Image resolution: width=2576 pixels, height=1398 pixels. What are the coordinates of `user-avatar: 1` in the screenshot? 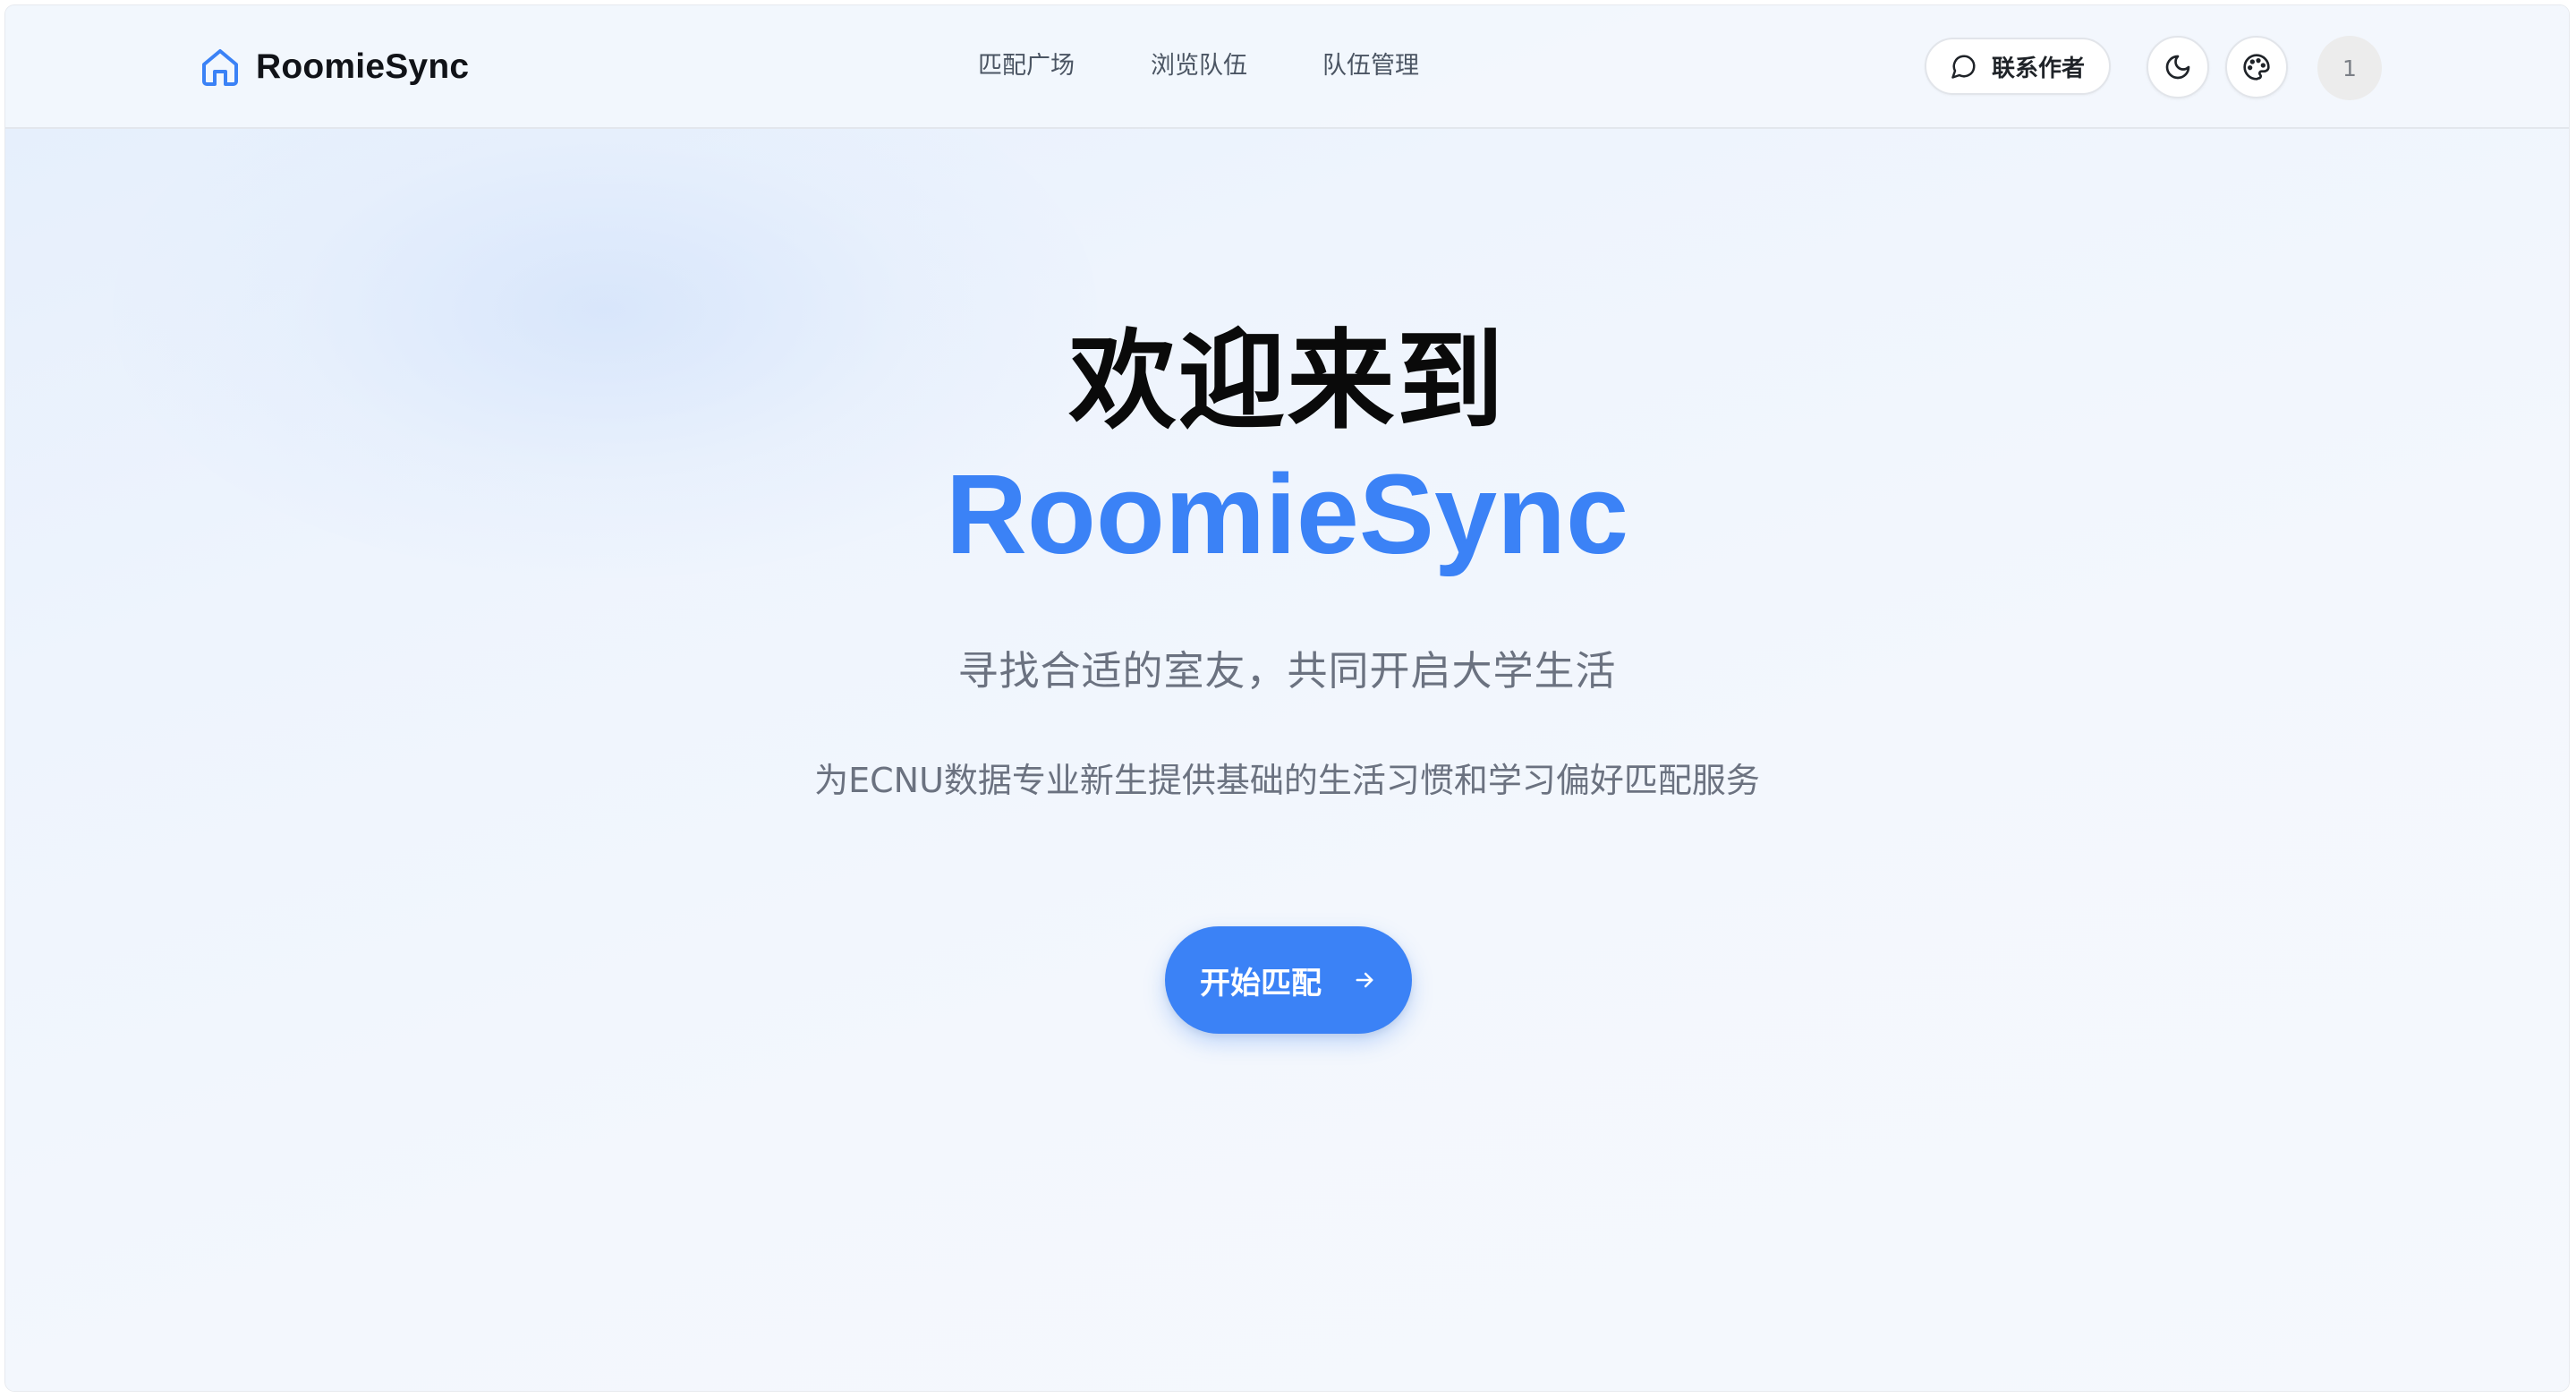 It's located at (2349, 68).